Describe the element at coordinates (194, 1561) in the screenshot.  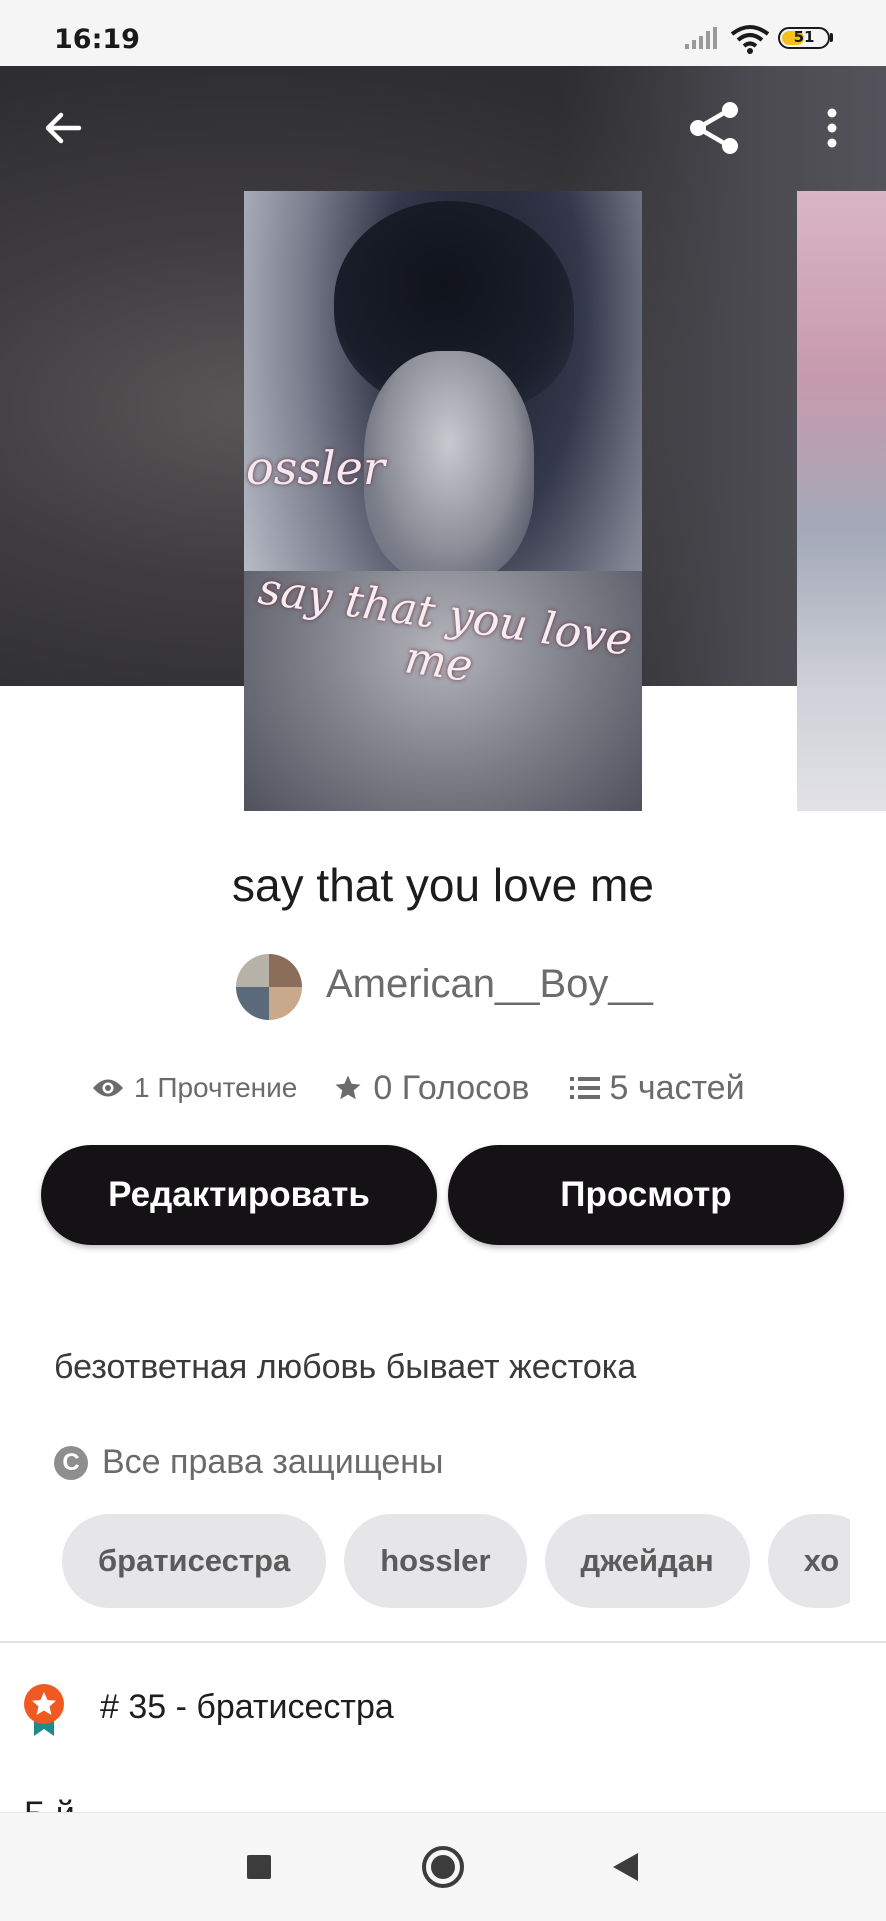
I see `tag-chip: братисестра` at that location.